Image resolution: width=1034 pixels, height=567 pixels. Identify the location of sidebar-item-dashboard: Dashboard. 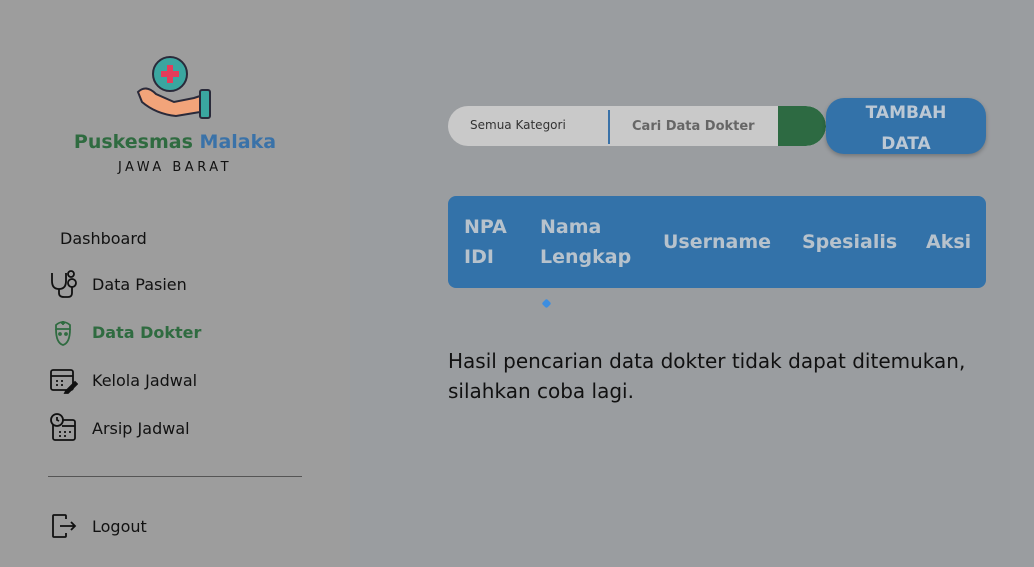
(103, 238).